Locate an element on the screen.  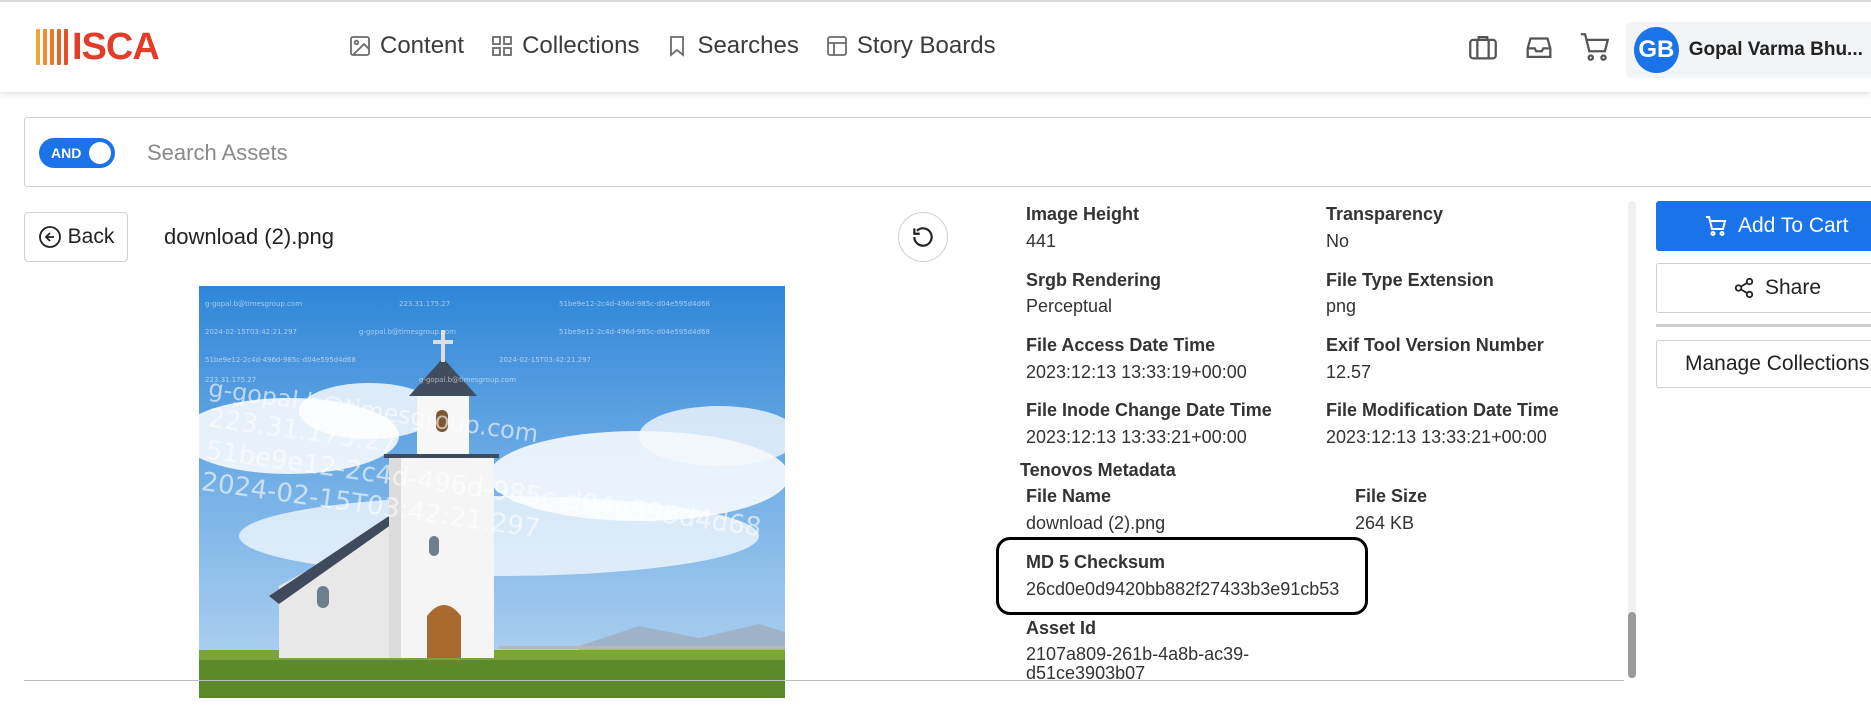
header-icon-group is located at coordinates (1539, 47).